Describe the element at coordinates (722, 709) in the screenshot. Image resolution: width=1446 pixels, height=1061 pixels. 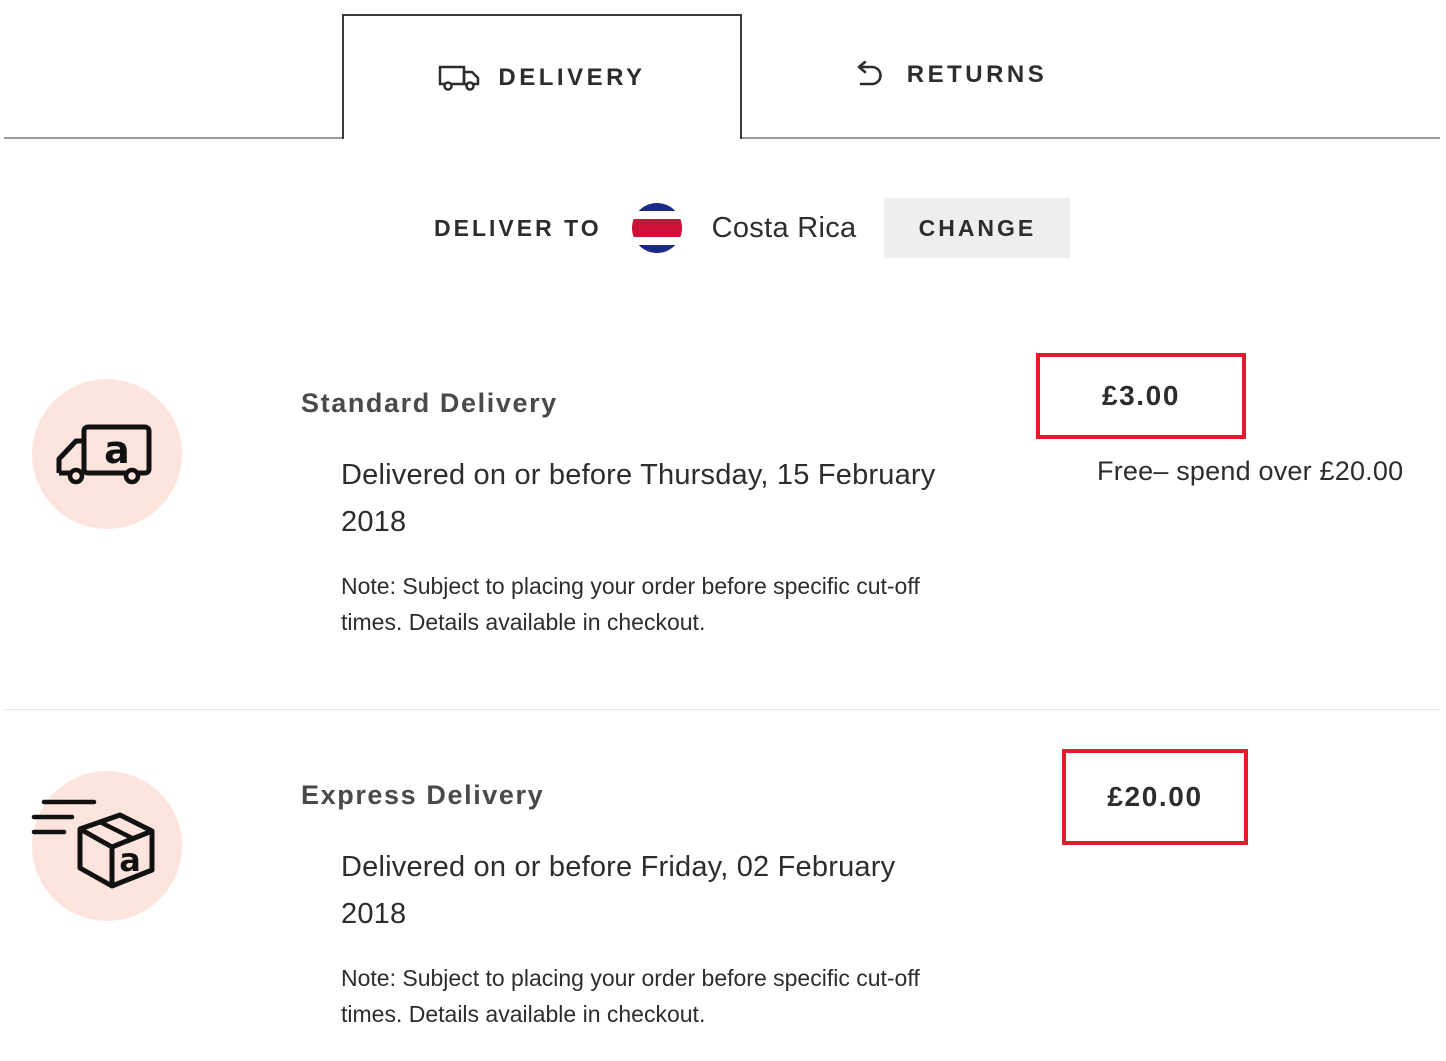
I see `options-divider` at that location.